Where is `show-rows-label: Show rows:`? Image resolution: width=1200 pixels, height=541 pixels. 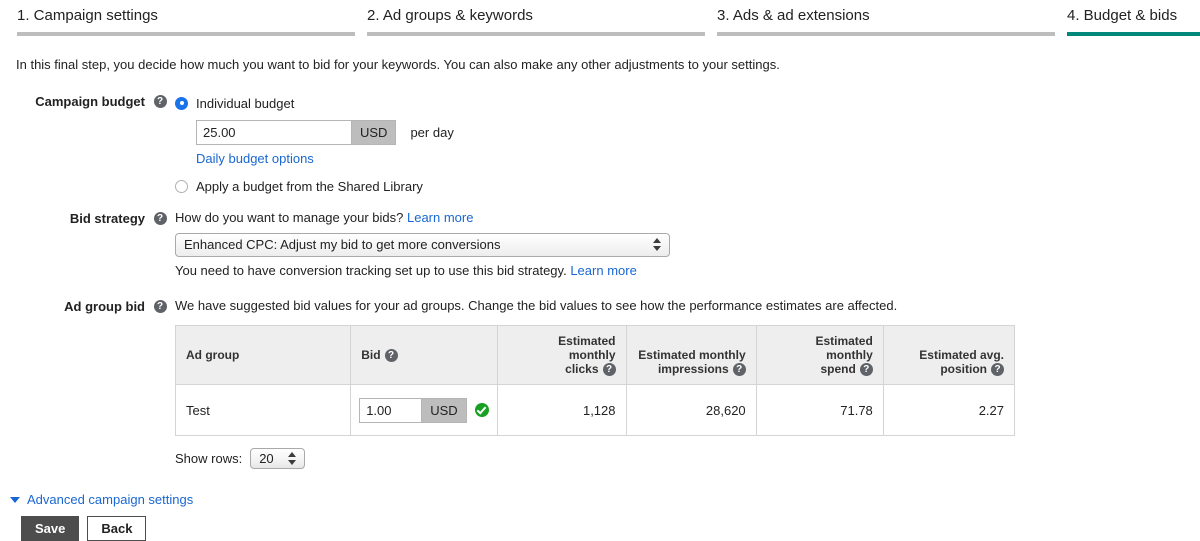
show-rows-label: Show rows: is located at coordinates (209, 459).